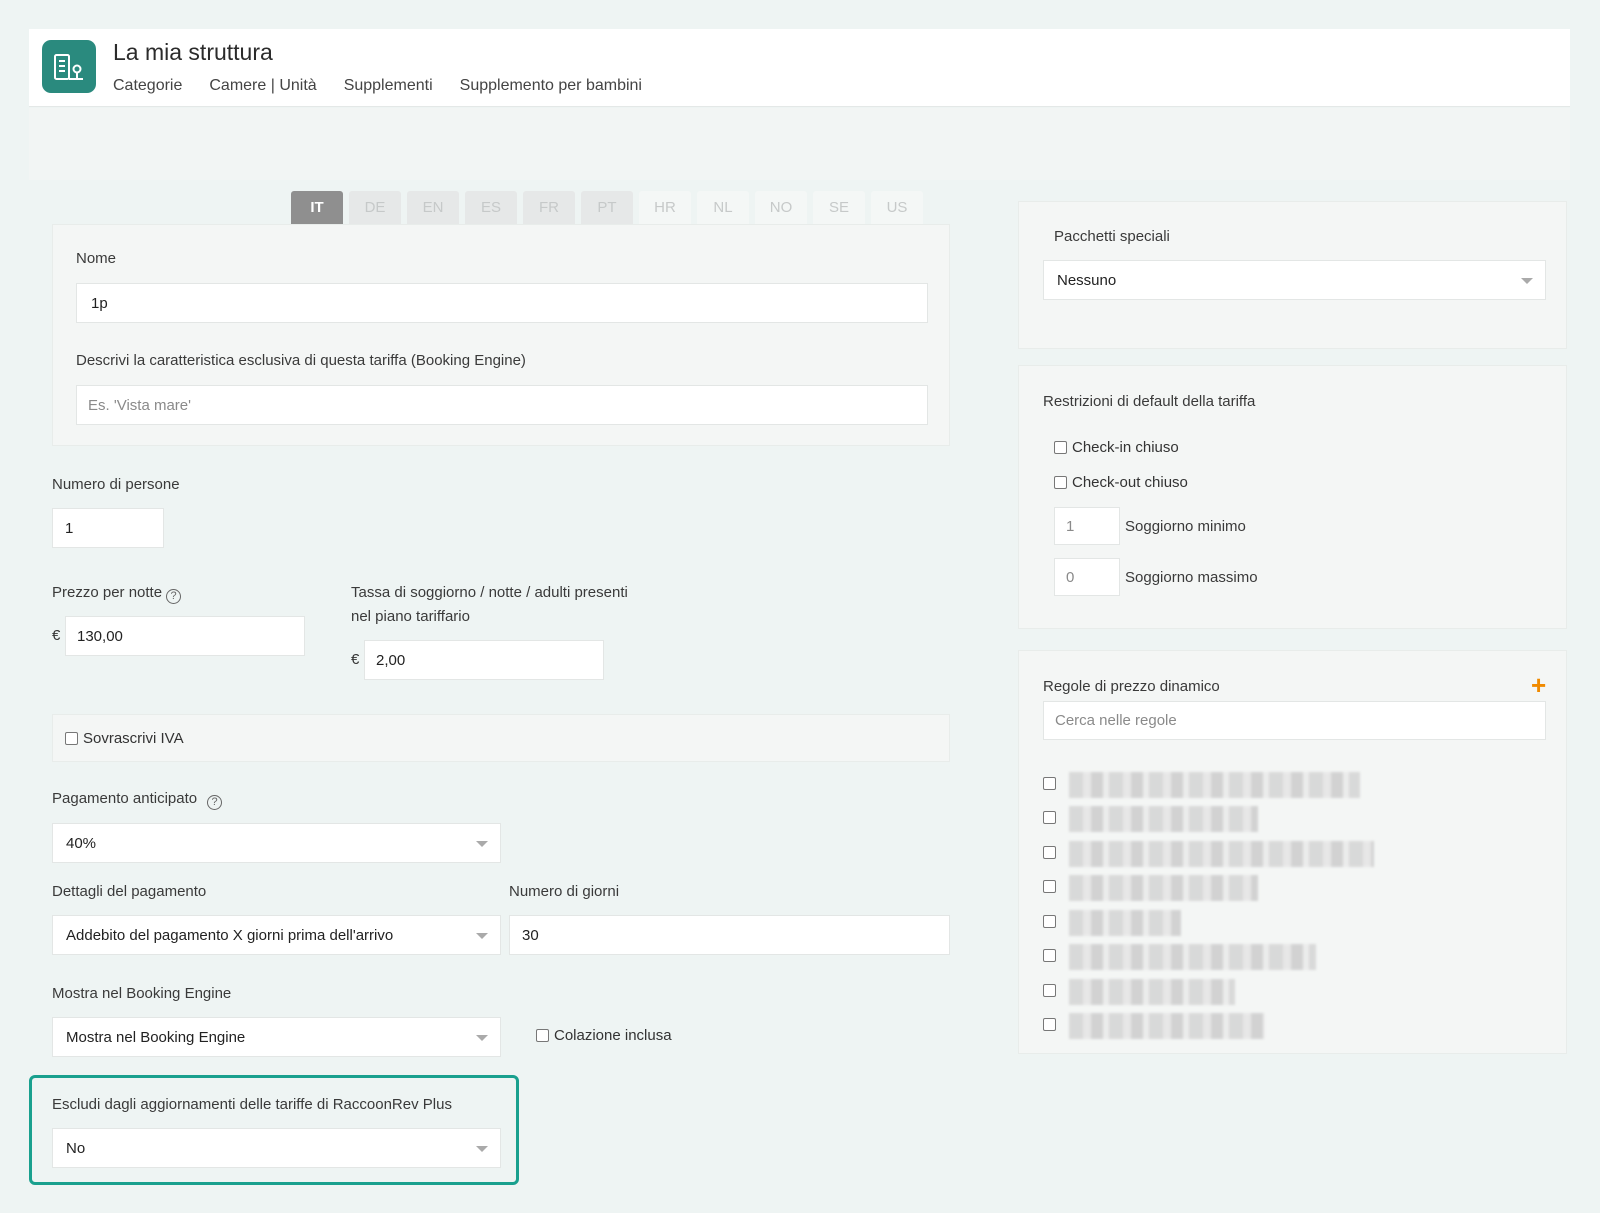  I want to click on tab-lang-us: US, so click(897, 207).